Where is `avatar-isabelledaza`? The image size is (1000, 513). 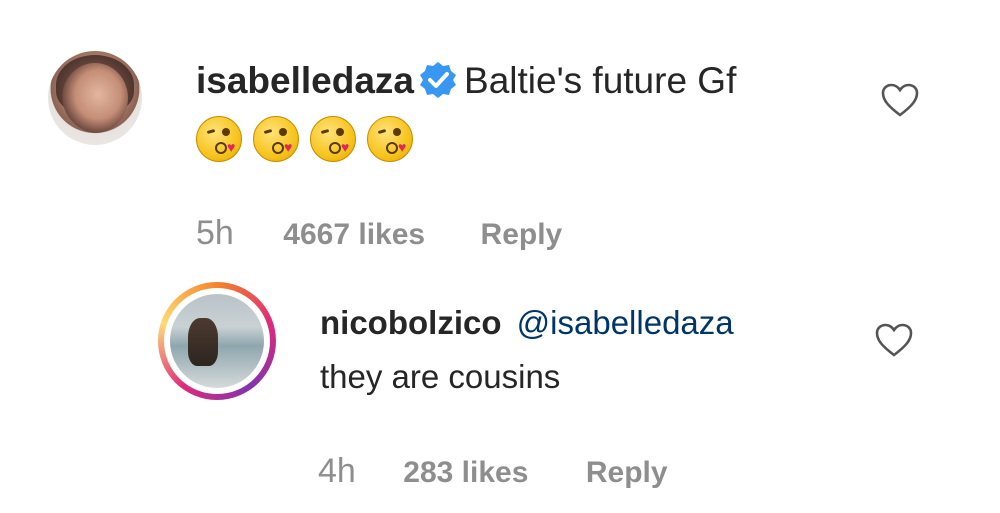
avatar-isabelledaza is located at coordinates (95, 98).